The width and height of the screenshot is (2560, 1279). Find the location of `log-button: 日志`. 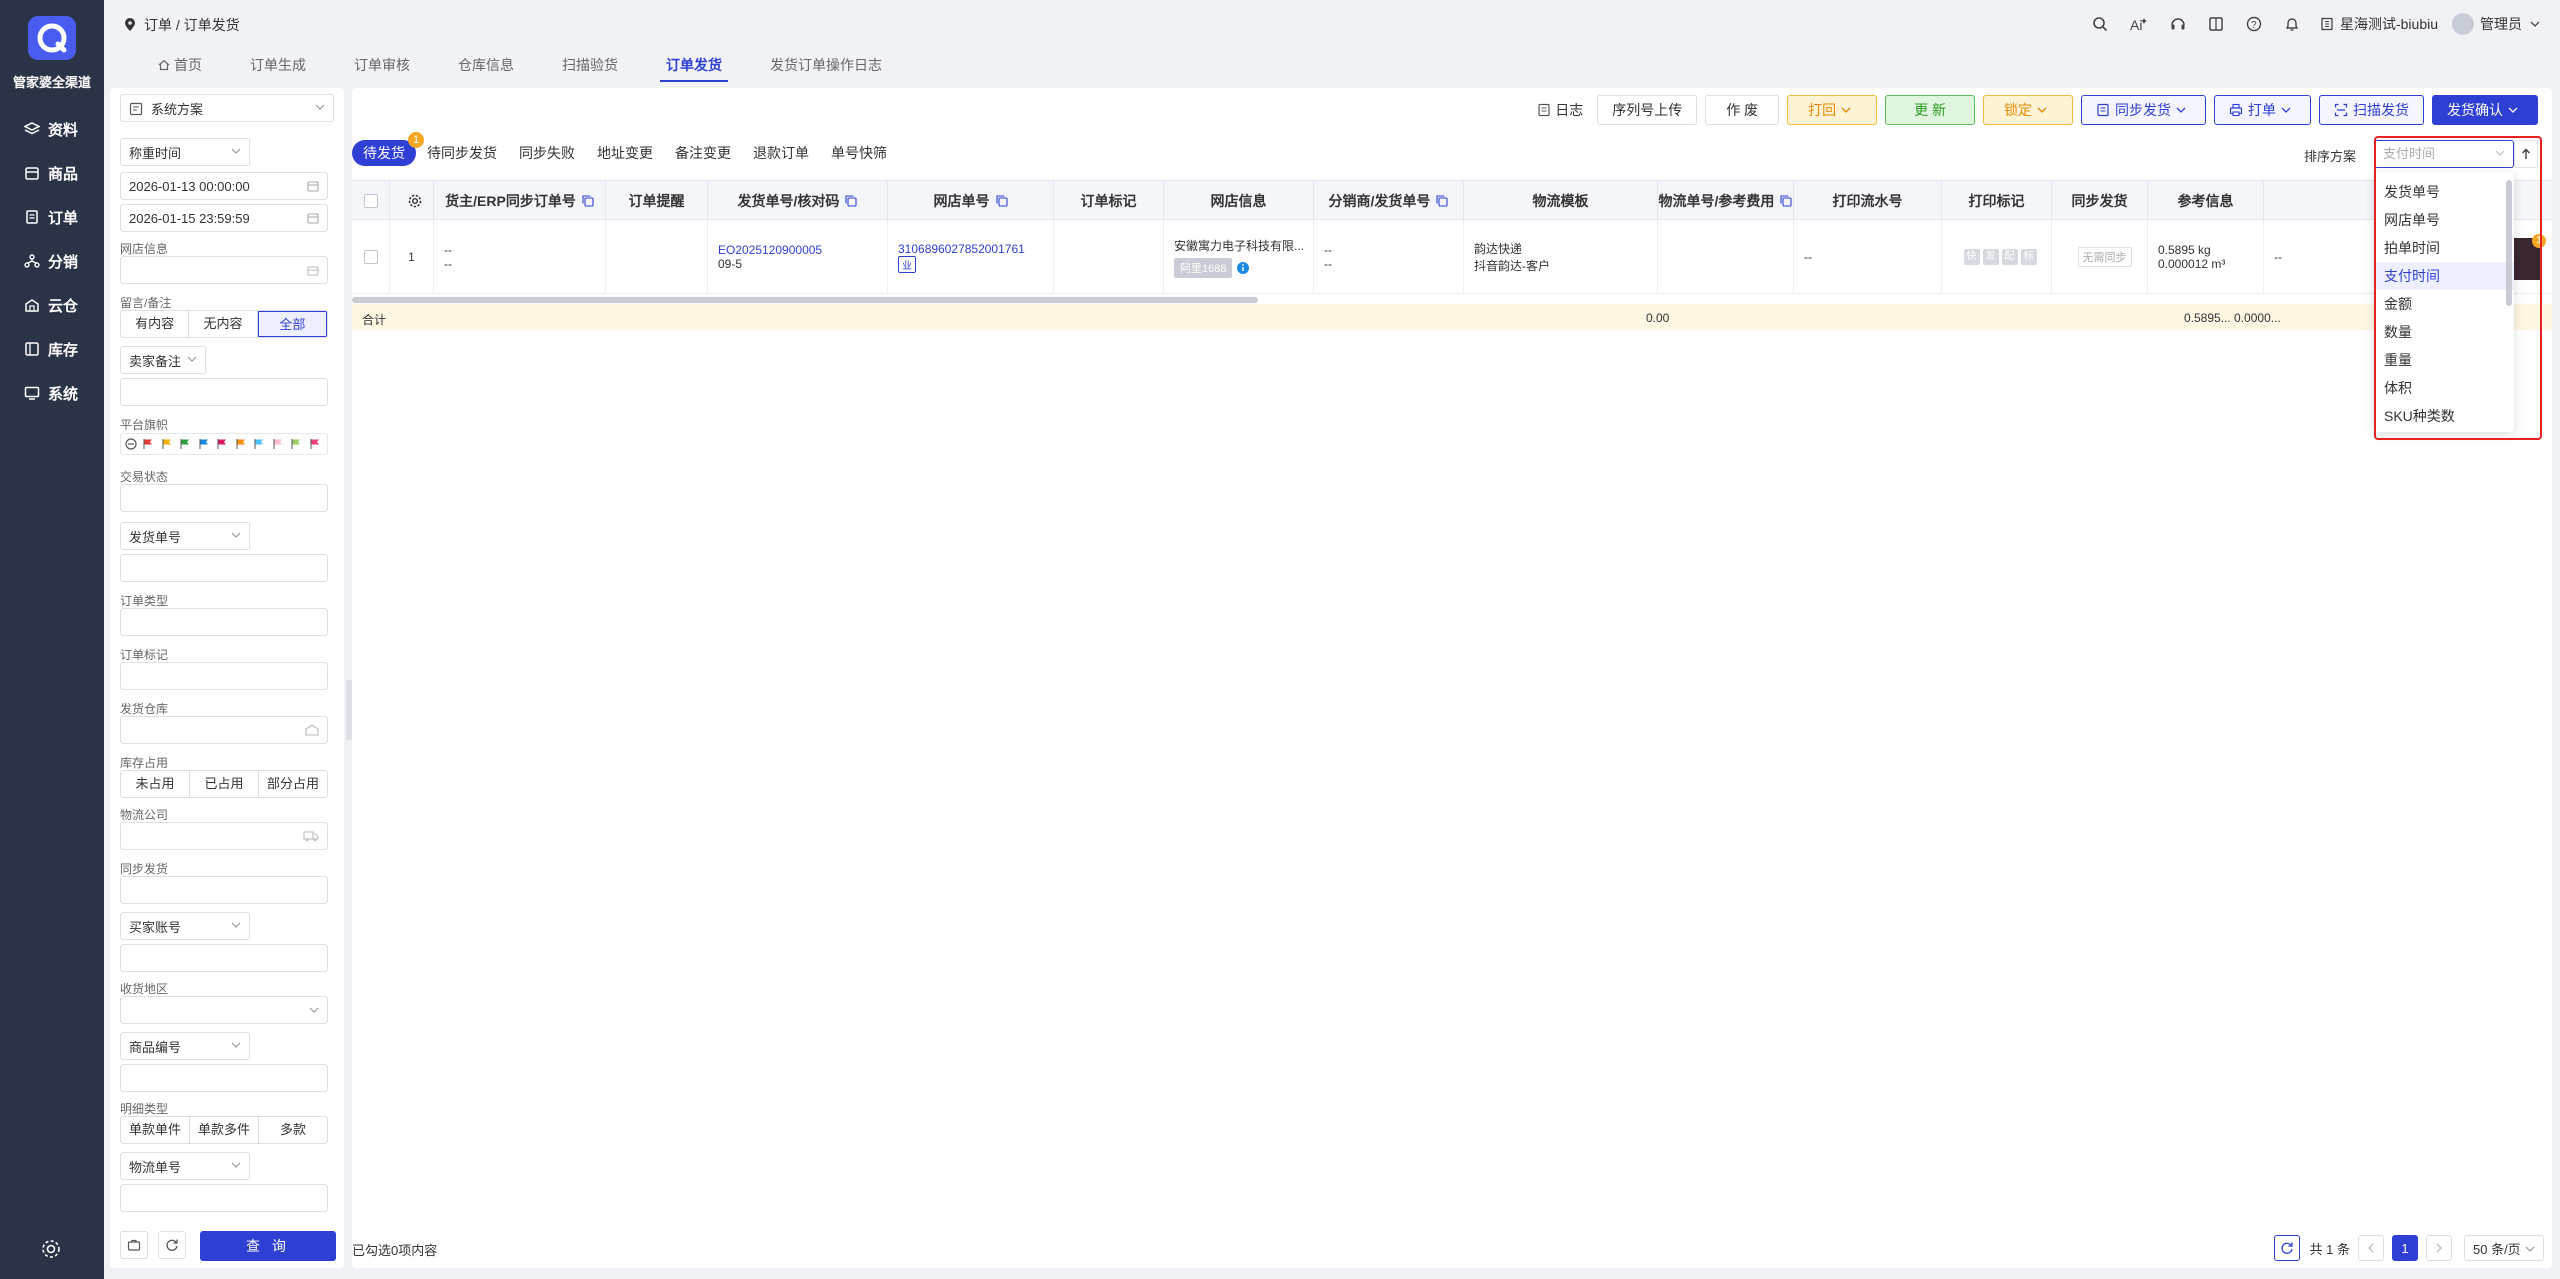

log-button: 日志 is located at coordinates (1561, 110).